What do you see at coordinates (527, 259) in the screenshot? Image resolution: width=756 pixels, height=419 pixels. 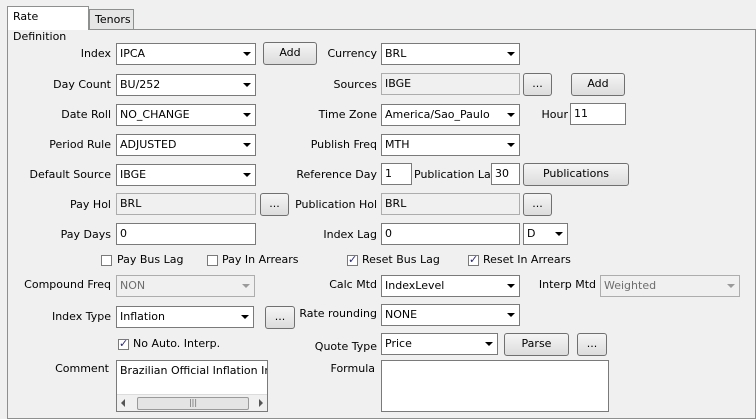 I see `reset-in-arrears-label: Reset In Arrears` at bounding box center [527, 259].